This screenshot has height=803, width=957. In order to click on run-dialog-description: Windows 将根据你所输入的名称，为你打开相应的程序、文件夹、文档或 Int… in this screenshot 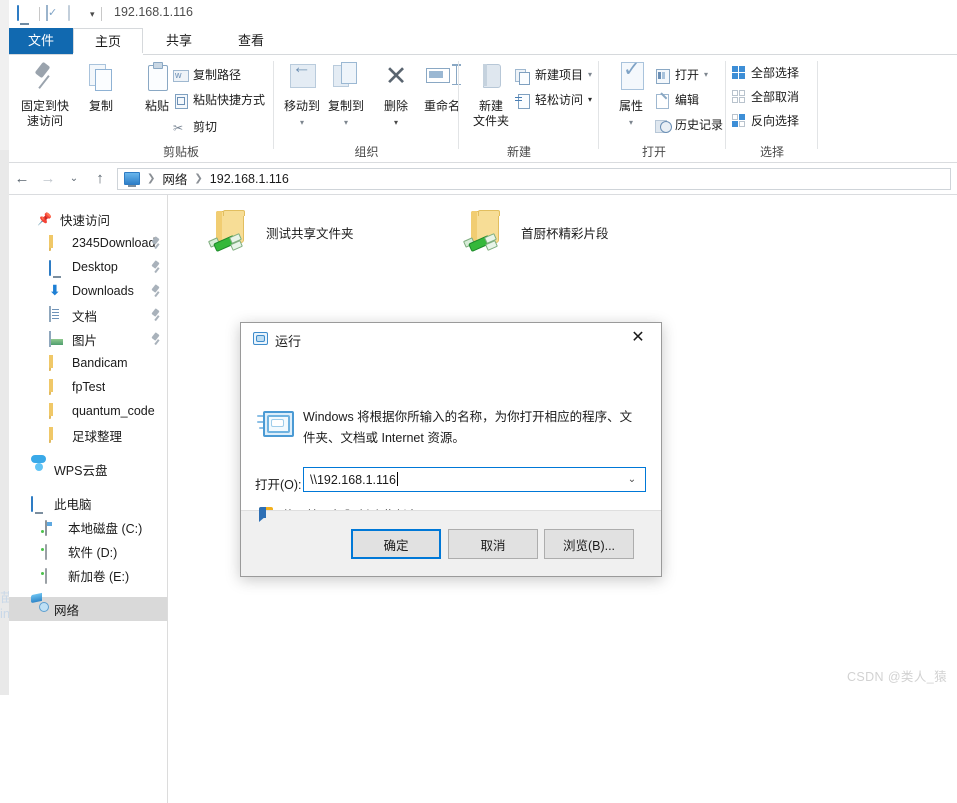, I will do `click(468, 427)`.